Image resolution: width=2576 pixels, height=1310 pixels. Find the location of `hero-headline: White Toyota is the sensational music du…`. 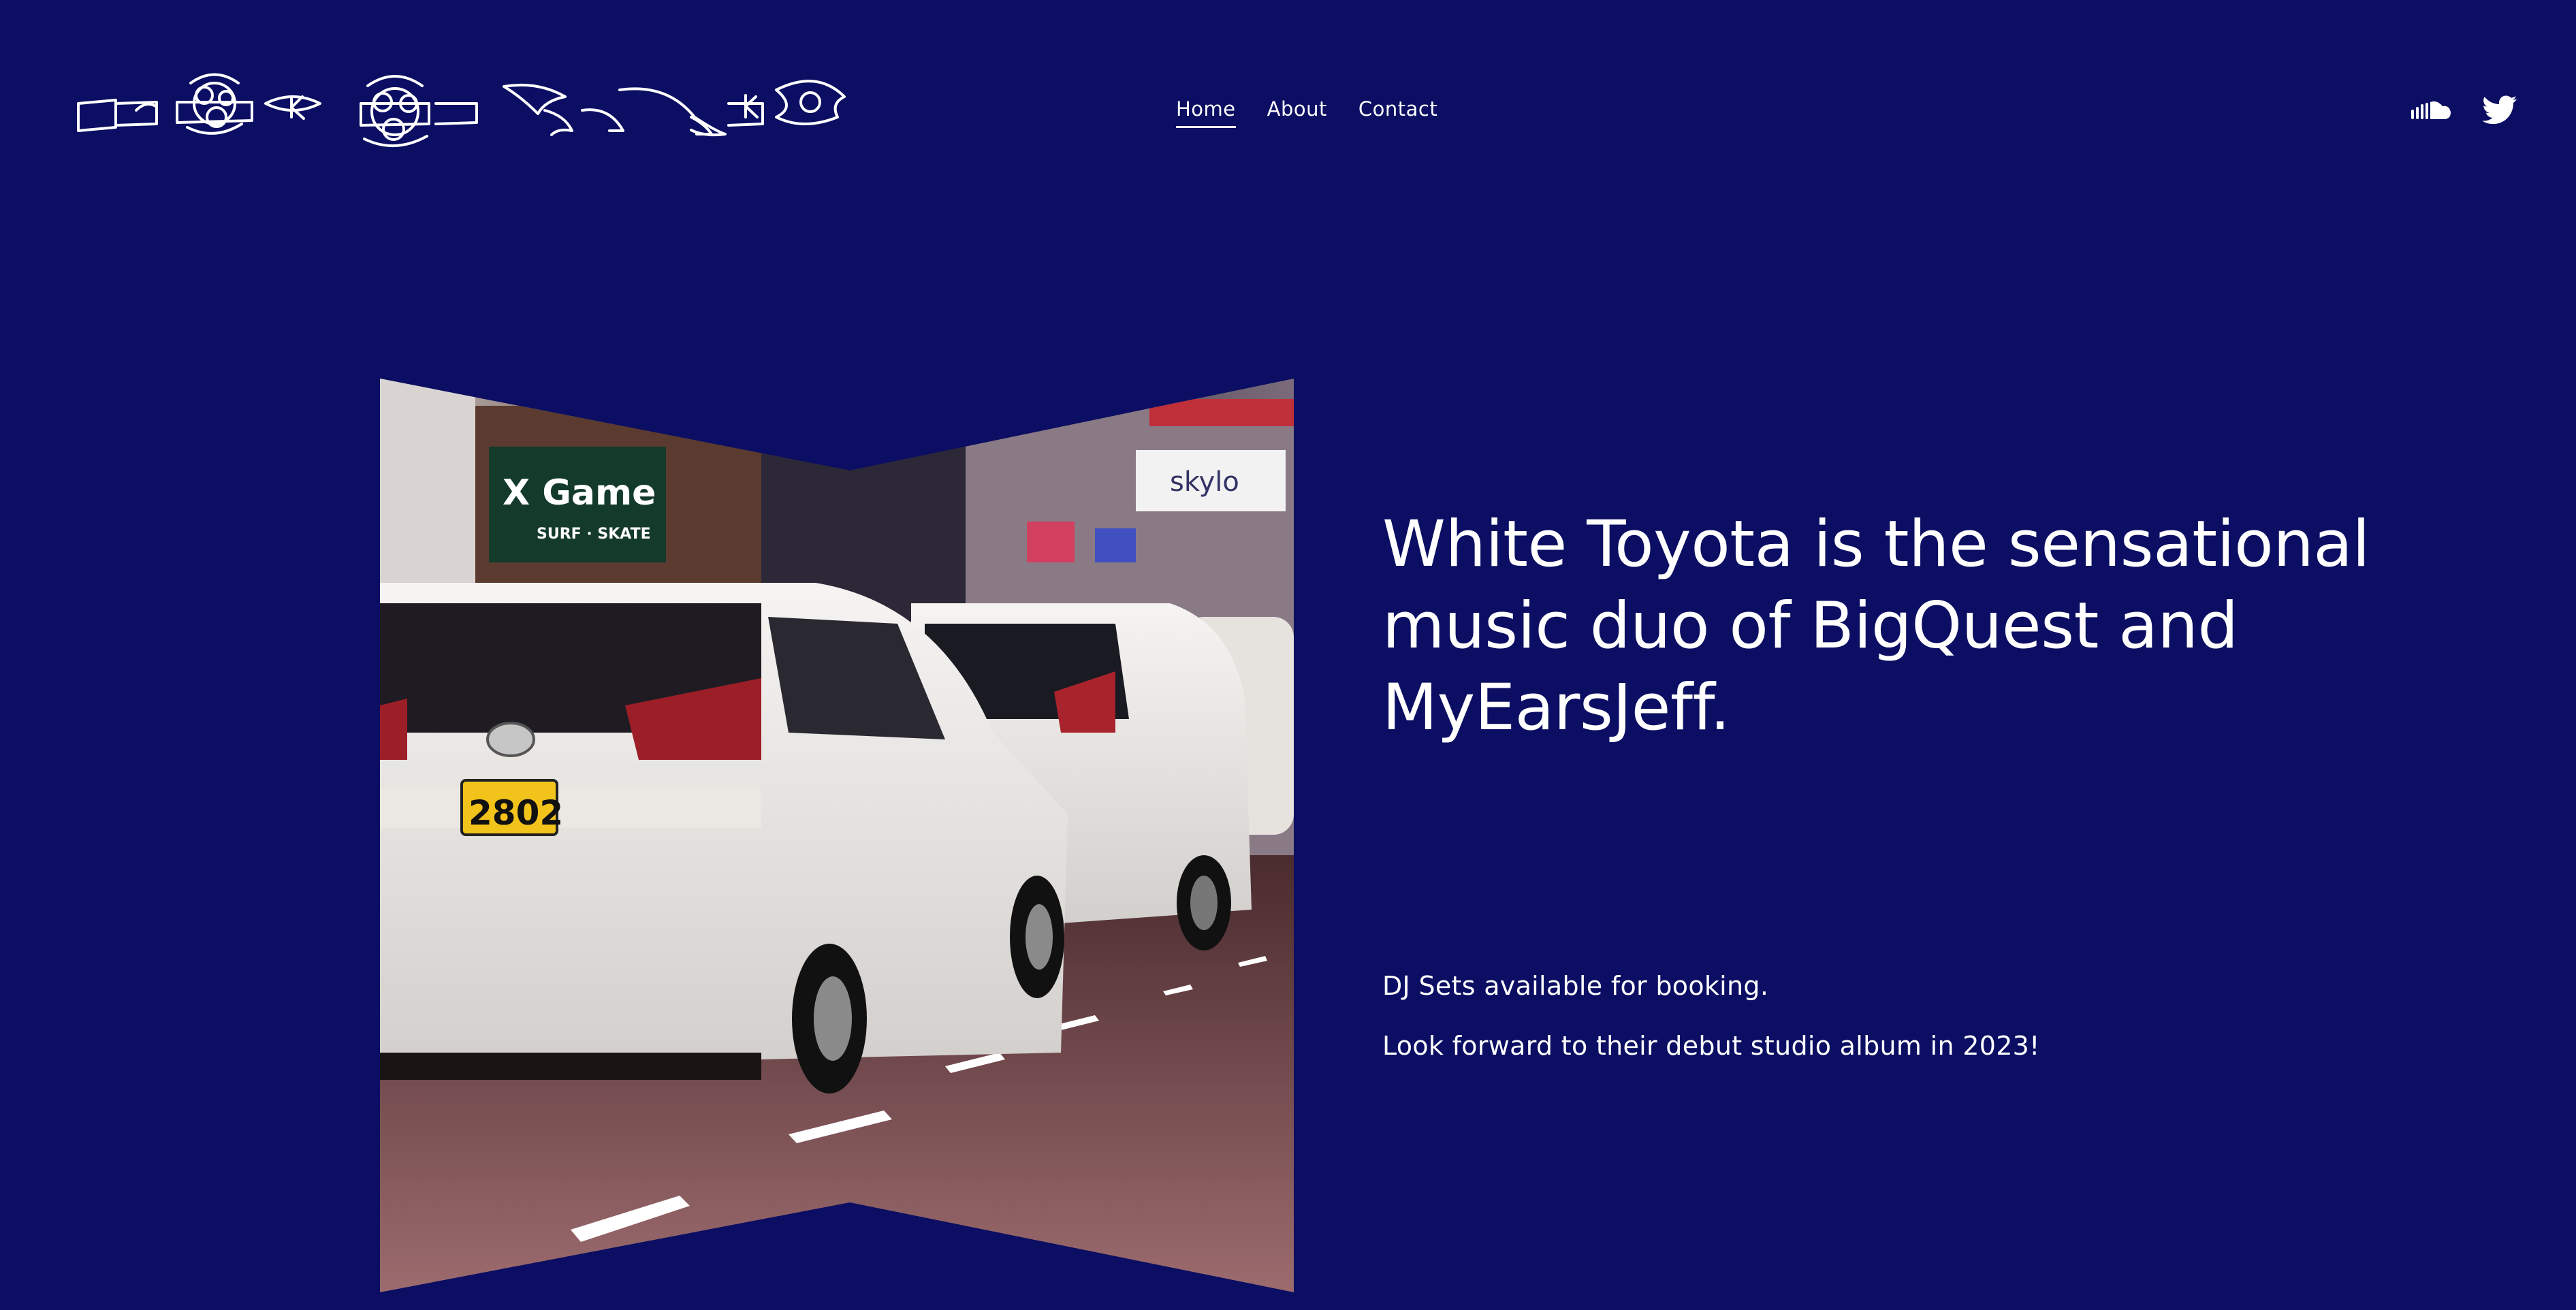

hero-headline: White Toyota is the sensational music du… is located at coordinates (1876, 626).